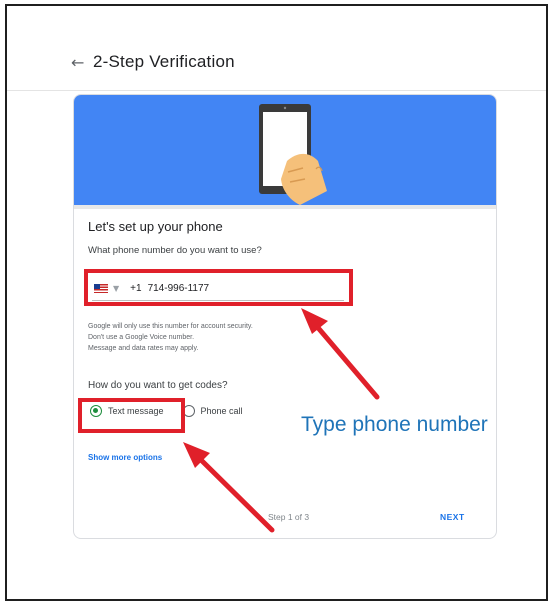 The width and height of the screenshot is (552, 605). I want to click on show-more-options-link: Show more options, so click(125, 457).